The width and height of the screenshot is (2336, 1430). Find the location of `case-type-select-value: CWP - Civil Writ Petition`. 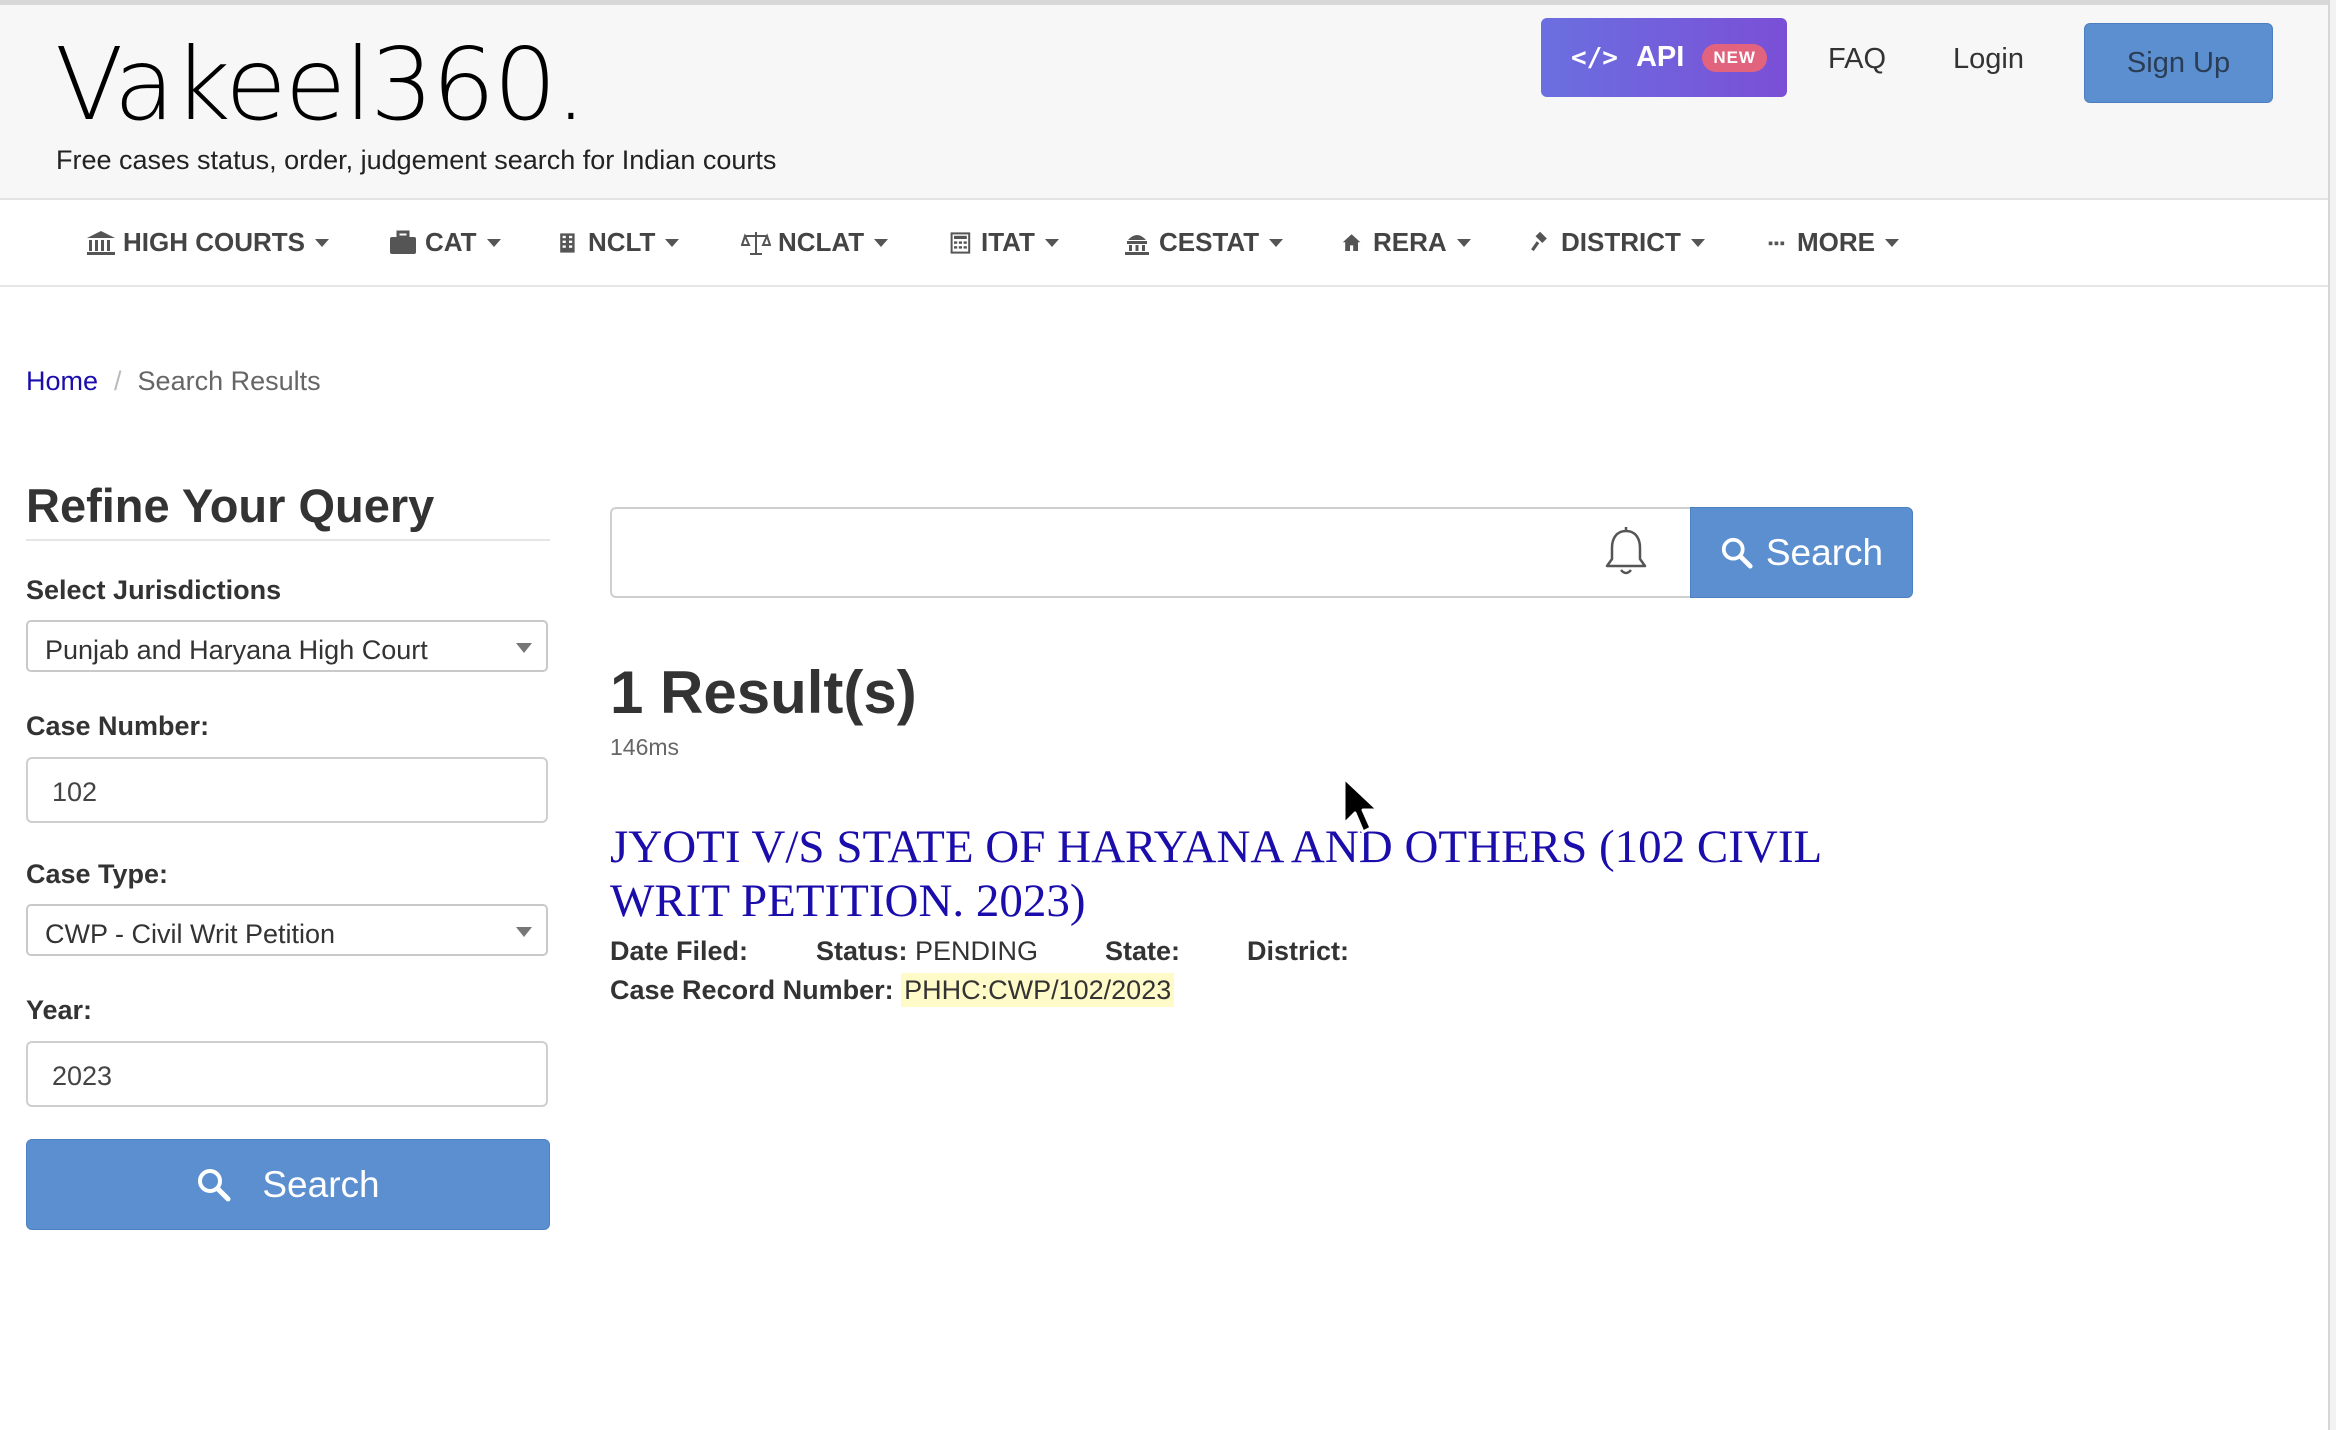

case-type-select-value: CWP - Civil Writ Petition is located at coordinates (190, 934).